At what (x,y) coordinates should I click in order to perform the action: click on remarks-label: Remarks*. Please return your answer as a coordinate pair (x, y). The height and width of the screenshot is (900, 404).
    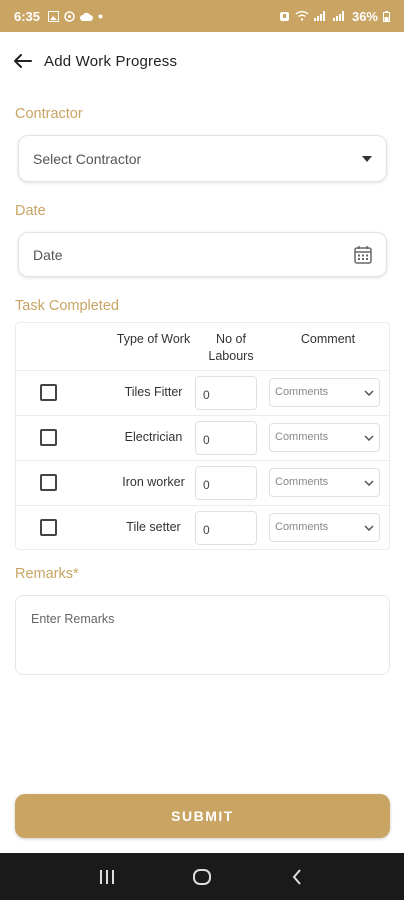
    Looking at the image, I should click on (47, 574).